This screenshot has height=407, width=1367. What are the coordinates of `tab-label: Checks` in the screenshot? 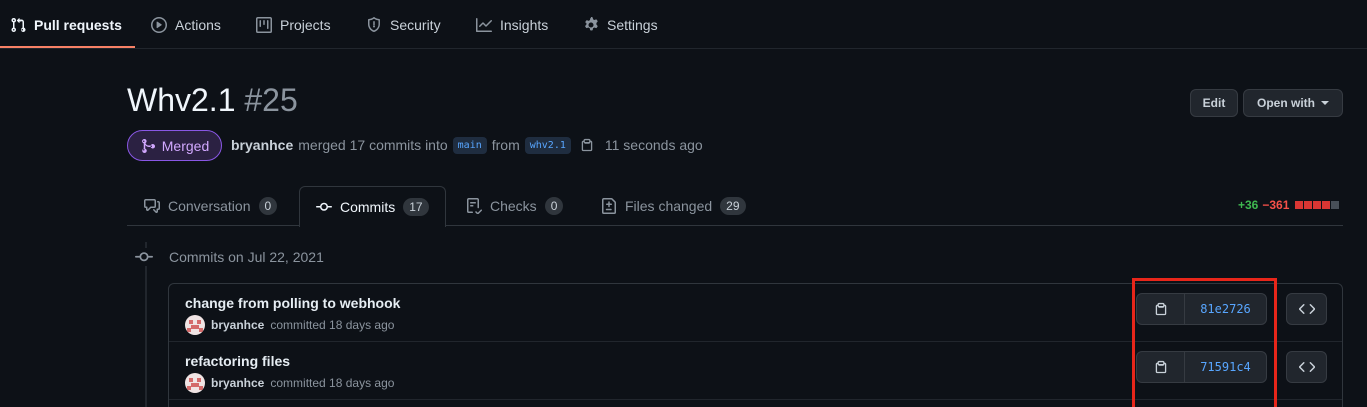 It's located at (513, 206).